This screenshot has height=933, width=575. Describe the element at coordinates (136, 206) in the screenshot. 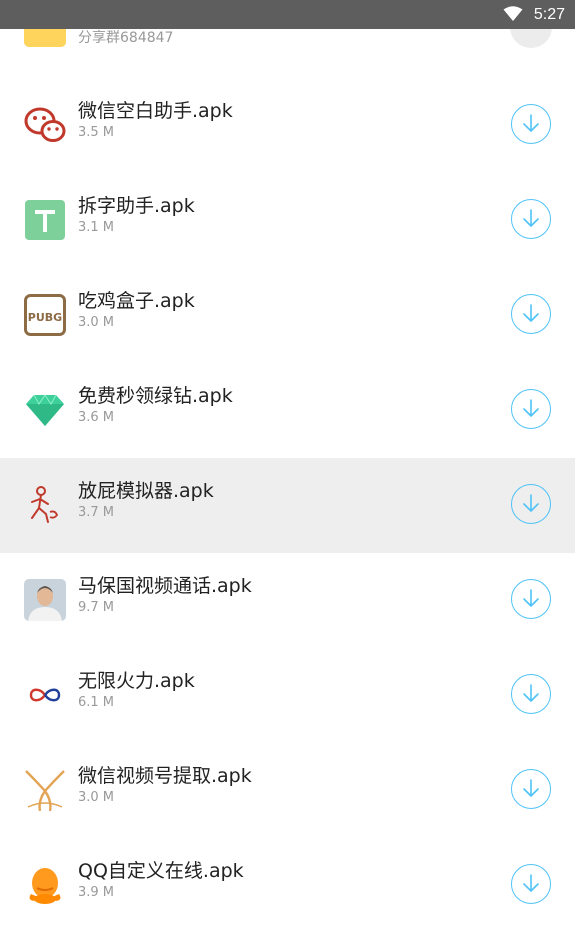

I see `file-name: 拆字助手.apk` at that location.